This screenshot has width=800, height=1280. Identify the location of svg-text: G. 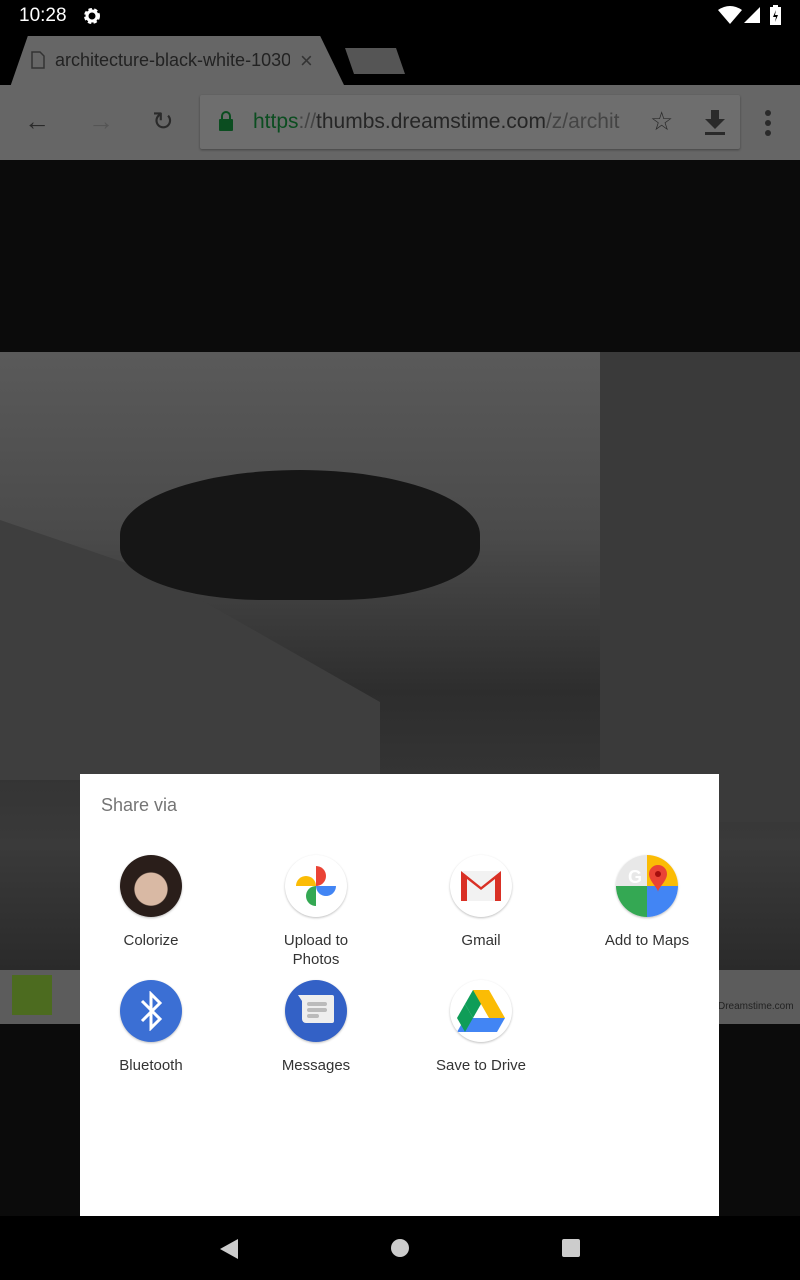
(635, 877).